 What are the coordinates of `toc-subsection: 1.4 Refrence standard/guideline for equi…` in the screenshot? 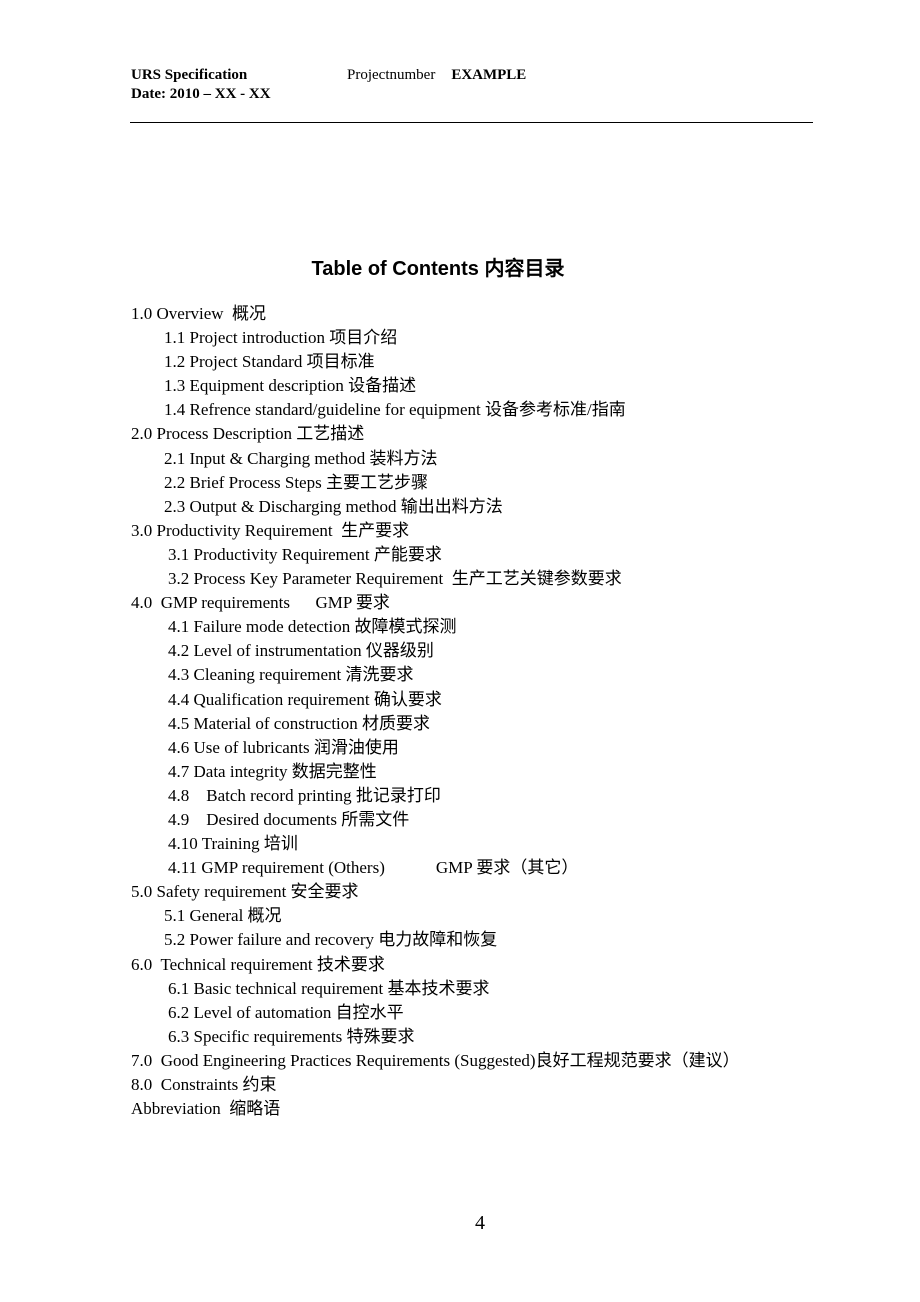 It's located at (435, 410).